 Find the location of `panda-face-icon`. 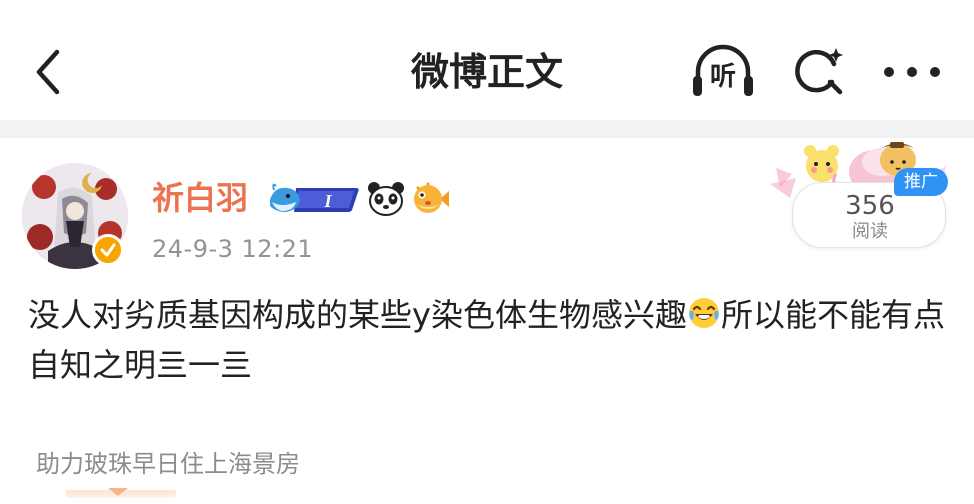

panda-face-icon is located at coordinates (386, 199).